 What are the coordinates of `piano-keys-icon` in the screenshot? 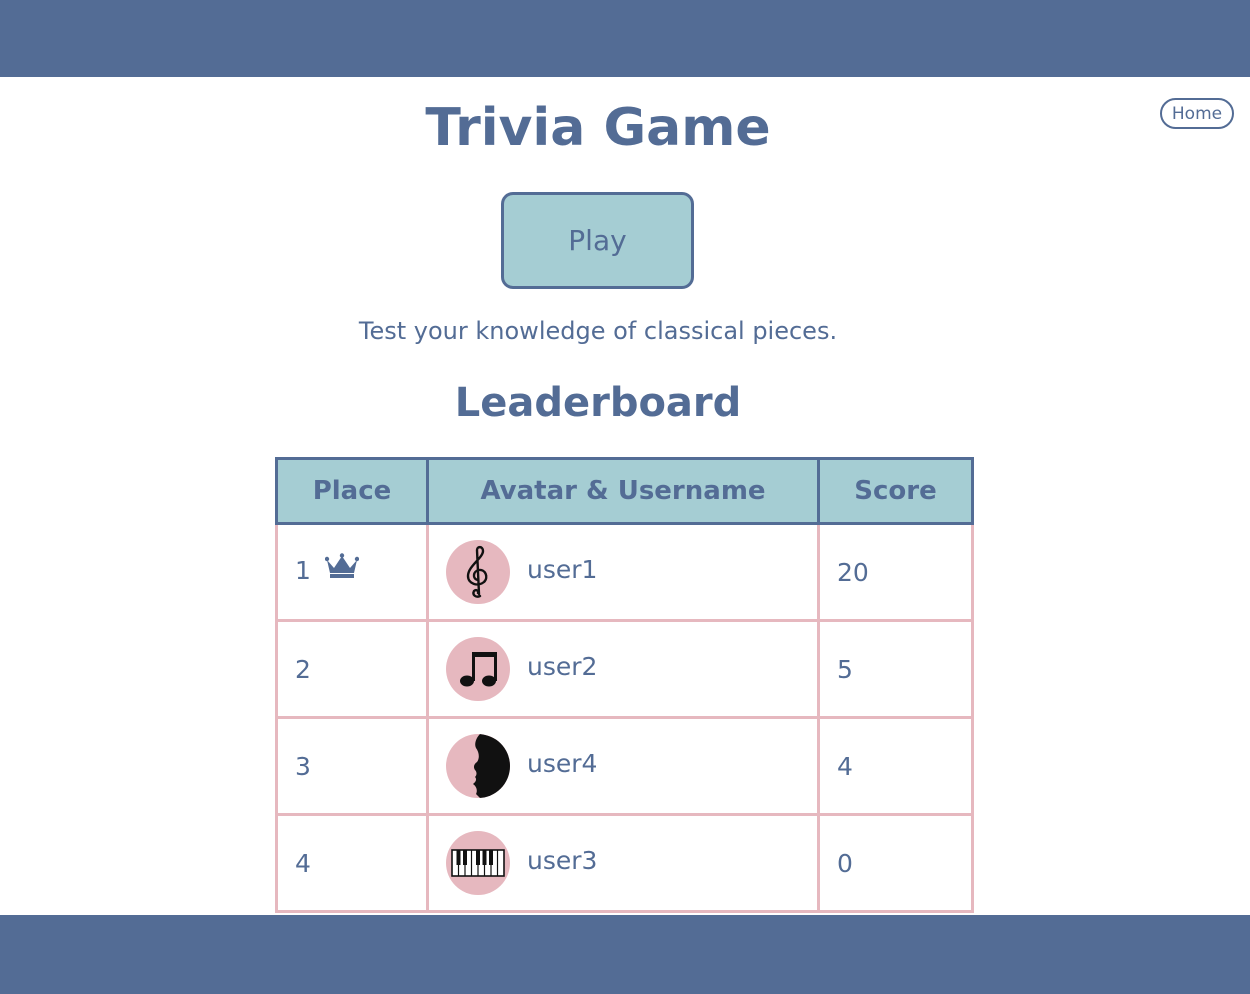 It's located at (478, 863).